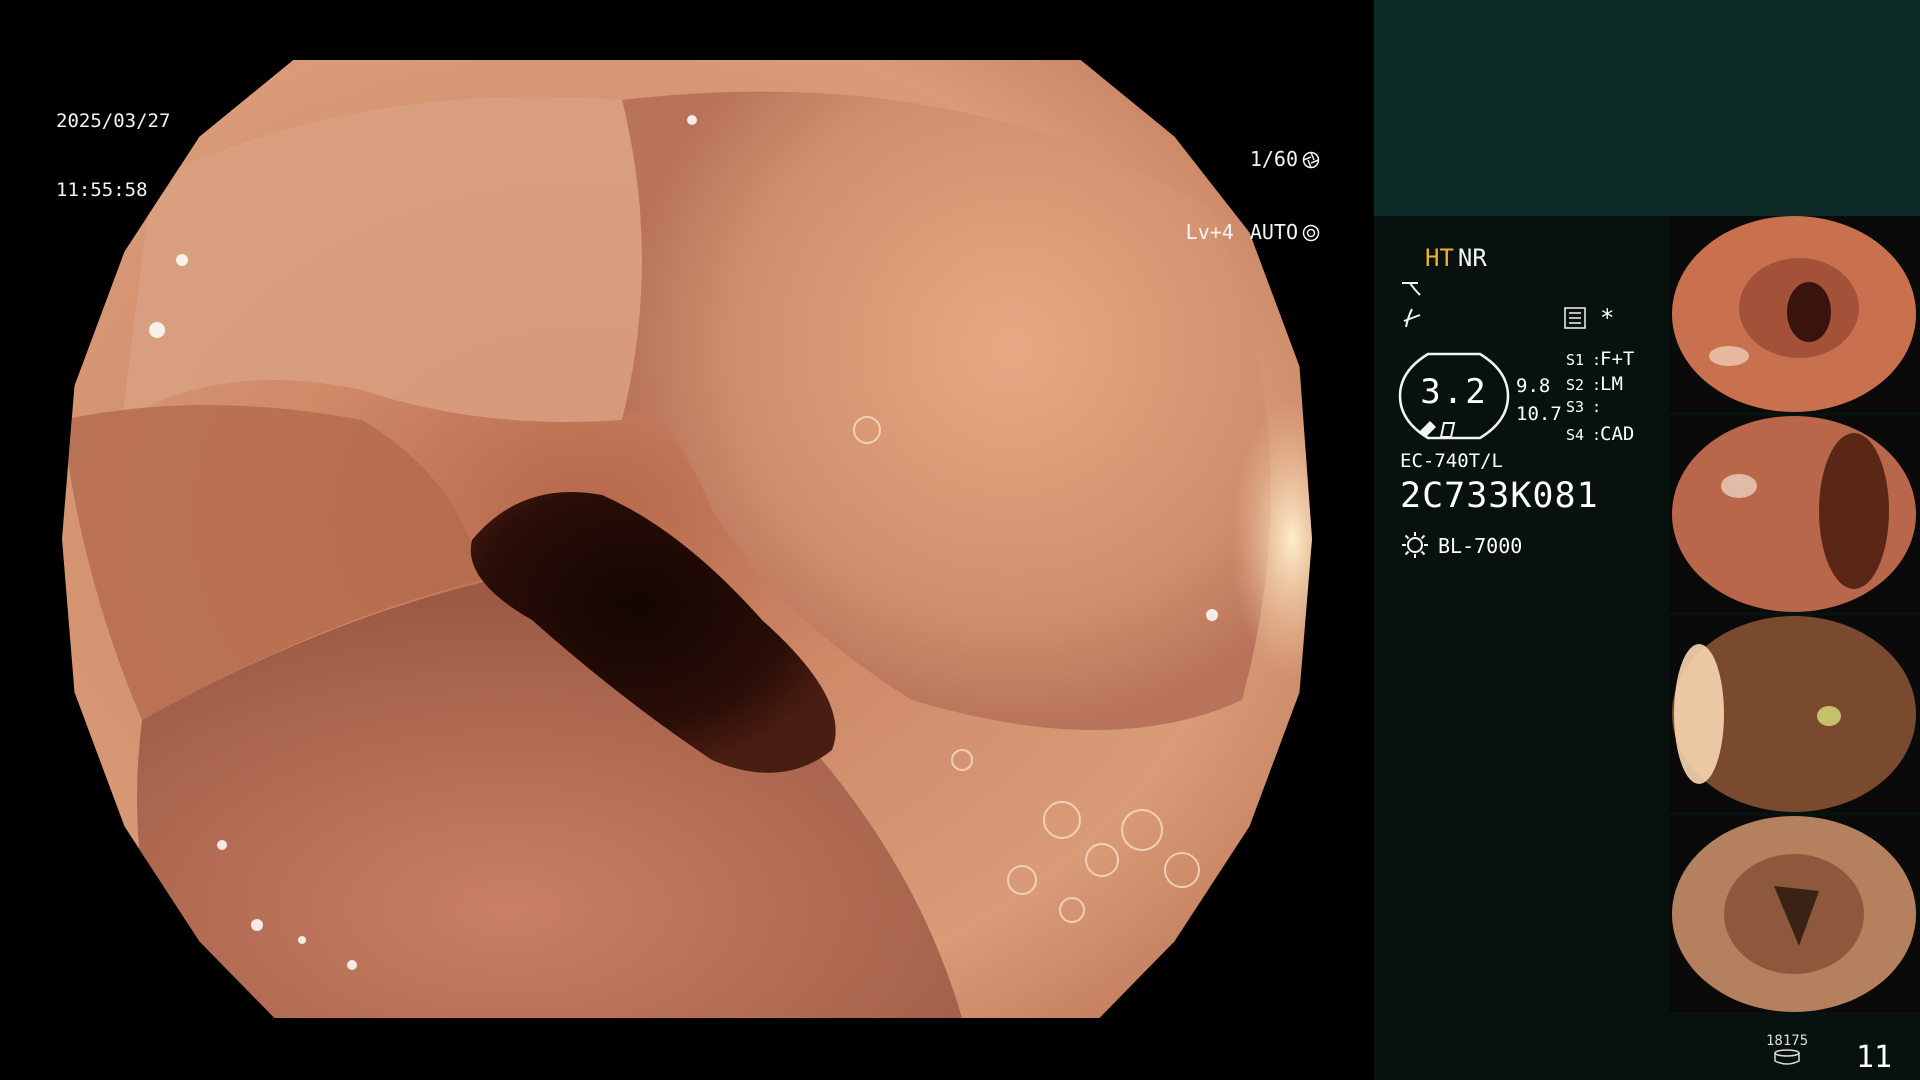  I want to click on nr-indicator: NR, so click(1472, 258).